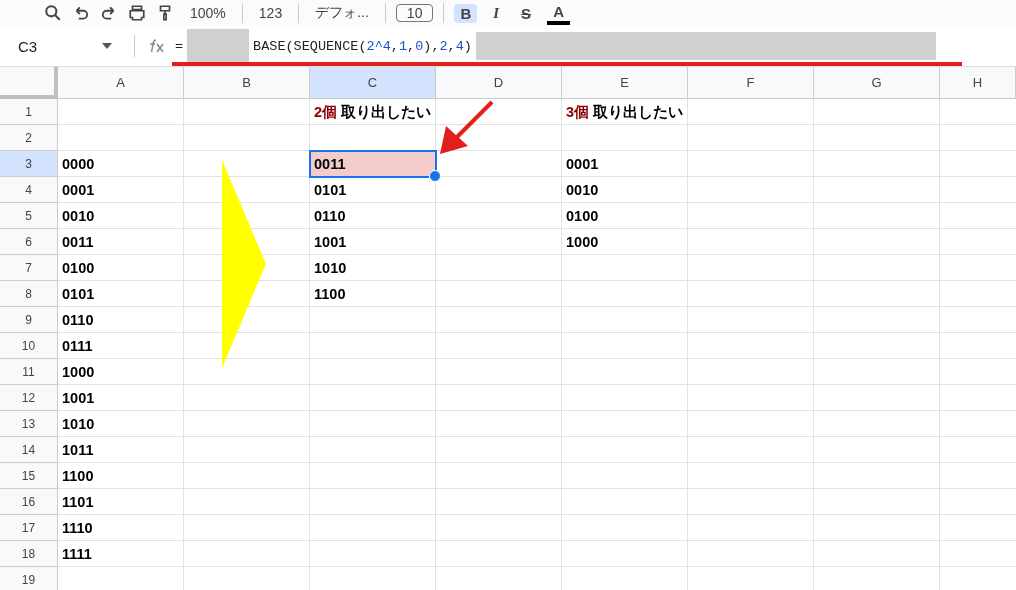 The height and width of the screenshot is (590, 1016). What do you see at coordinates (270, 13) in the screenshot?
I see `number-format-button: 123` at bounding box center [270, 13].